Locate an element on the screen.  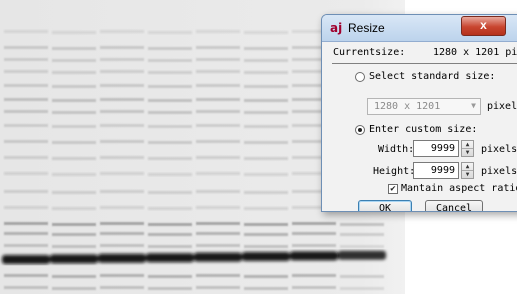
width-input: 9999 is located at coordinates (436, 148).